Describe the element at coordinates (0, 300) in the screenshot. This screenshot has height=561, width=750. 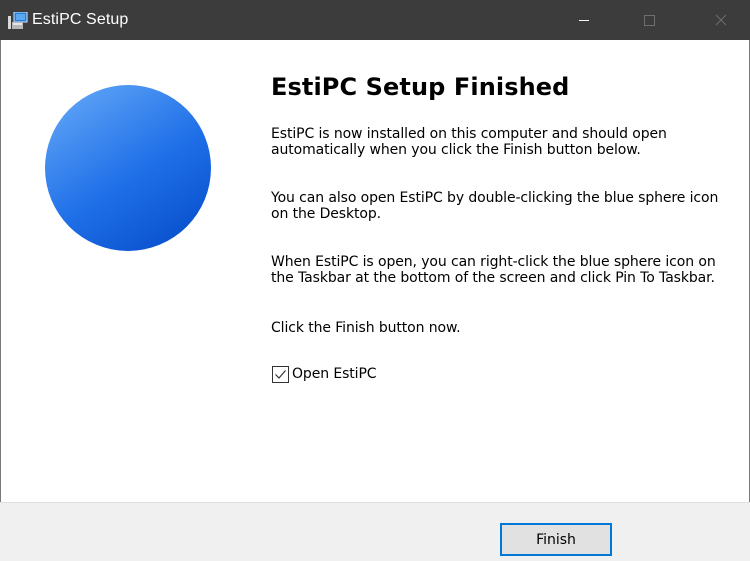
I see `window-border-left` at that location.